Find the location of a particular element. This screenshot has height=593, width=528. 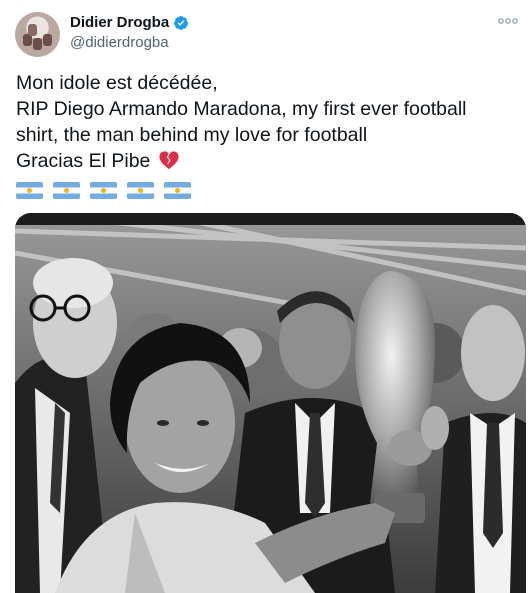

tweet-text-last-line: Gracias El Pibe is located at coordinates (266, 161).